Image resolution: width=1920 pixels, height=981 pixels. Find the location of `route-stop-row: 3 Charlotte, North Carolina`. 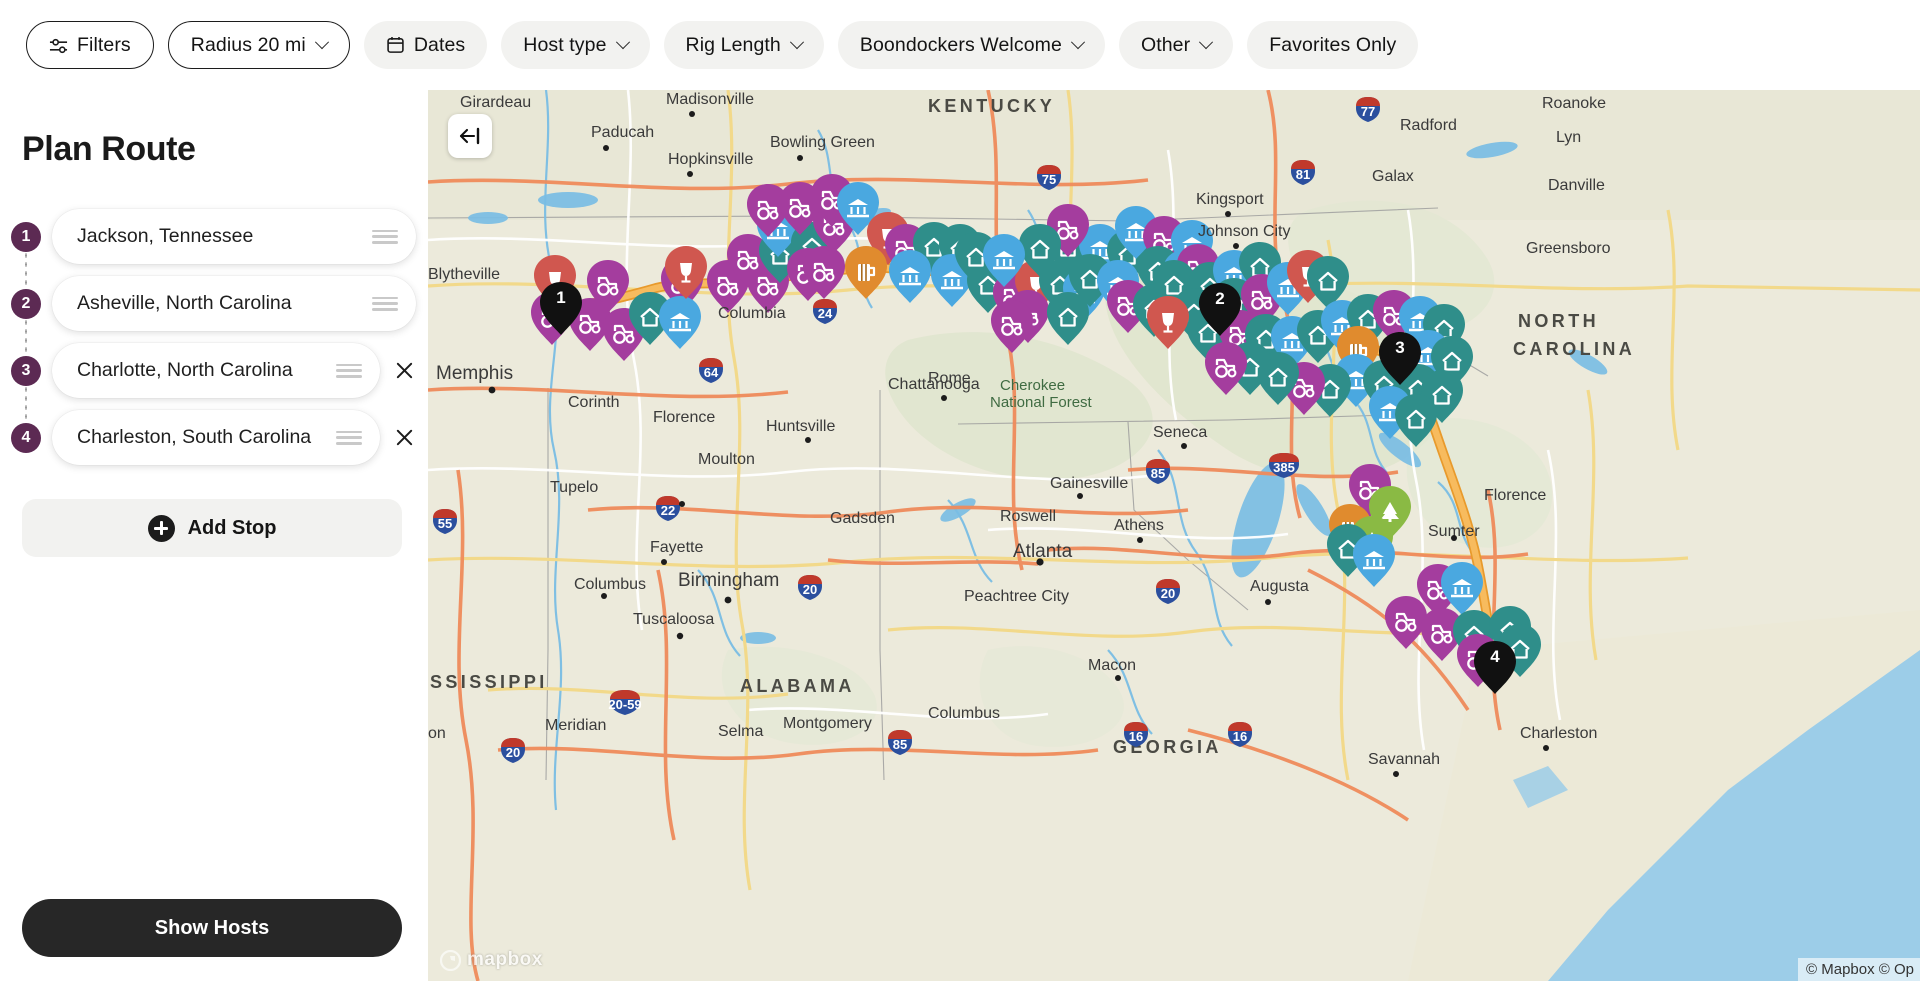

route-stop-row: 3 Charlotte, North Carolina is located at coordinates (214, 379).